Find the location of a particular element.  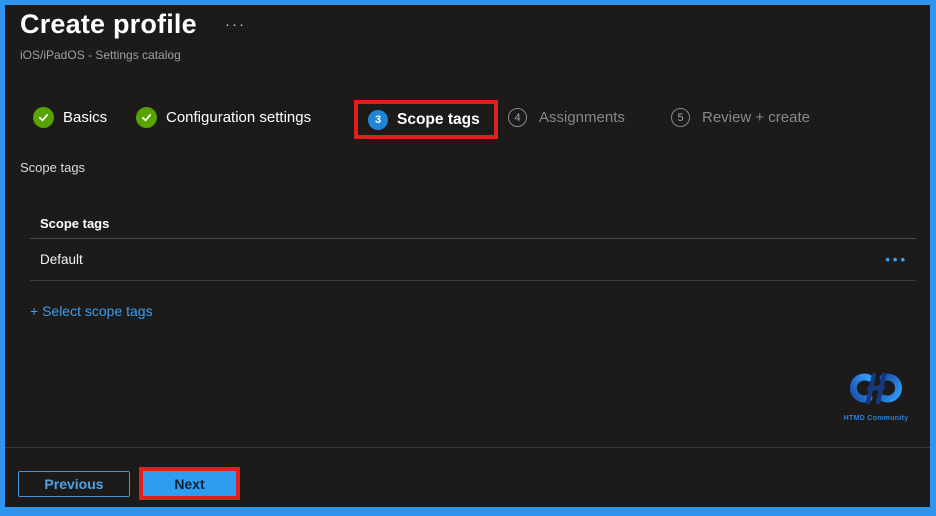

tab-assignments: 4 Assignments is located at coordinates (566, 117).